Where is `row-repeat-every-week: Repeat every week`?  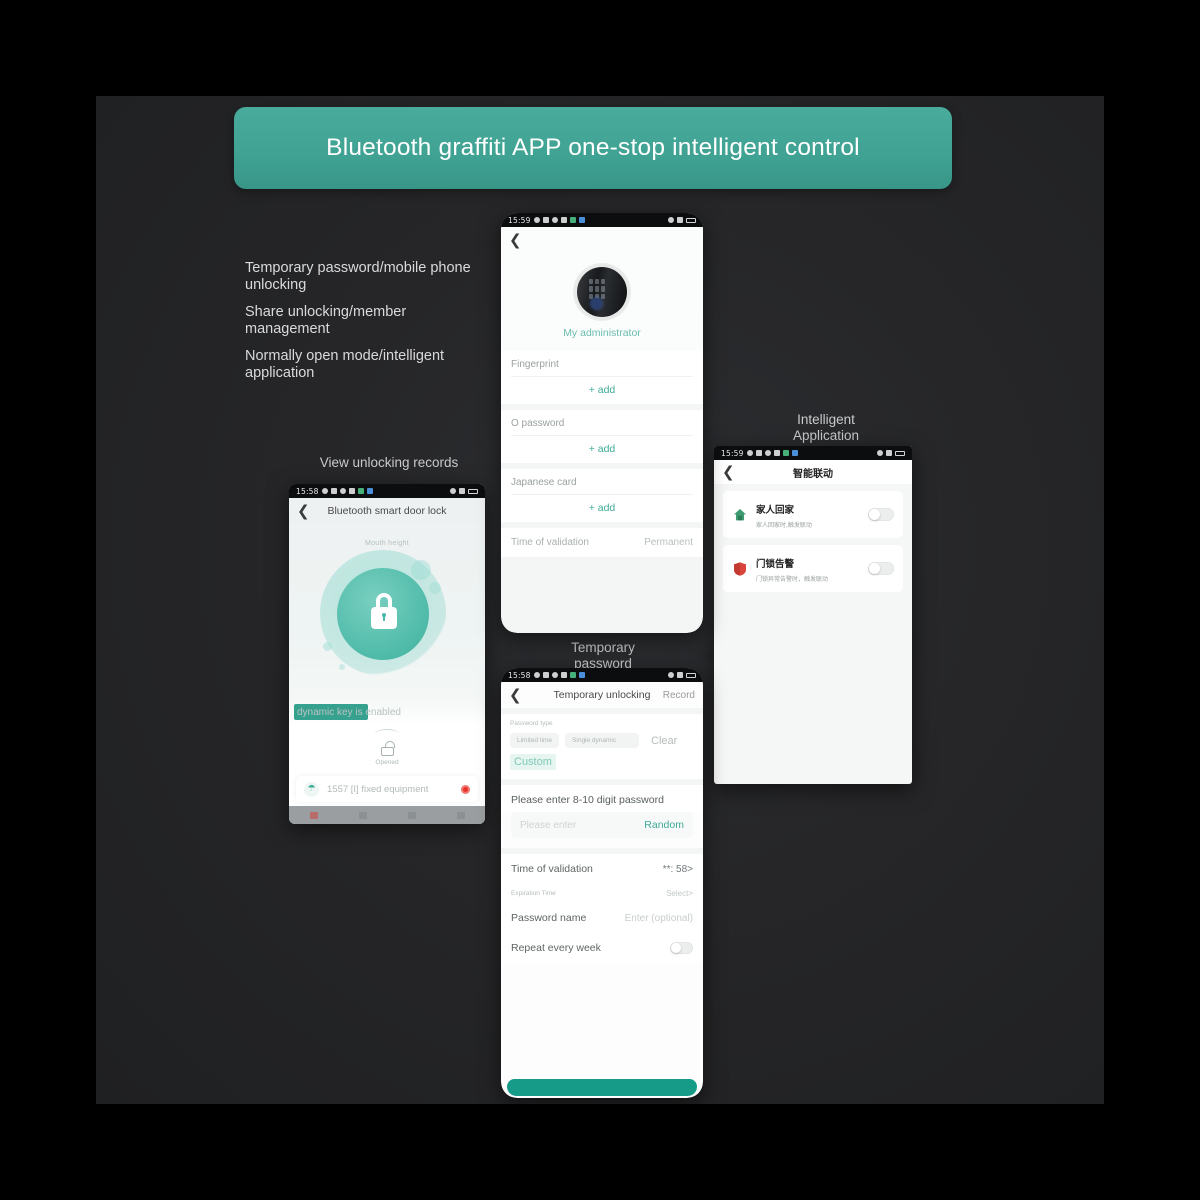 row-repeat-every-week: Repeat every week is located at coordinates (602, 948).